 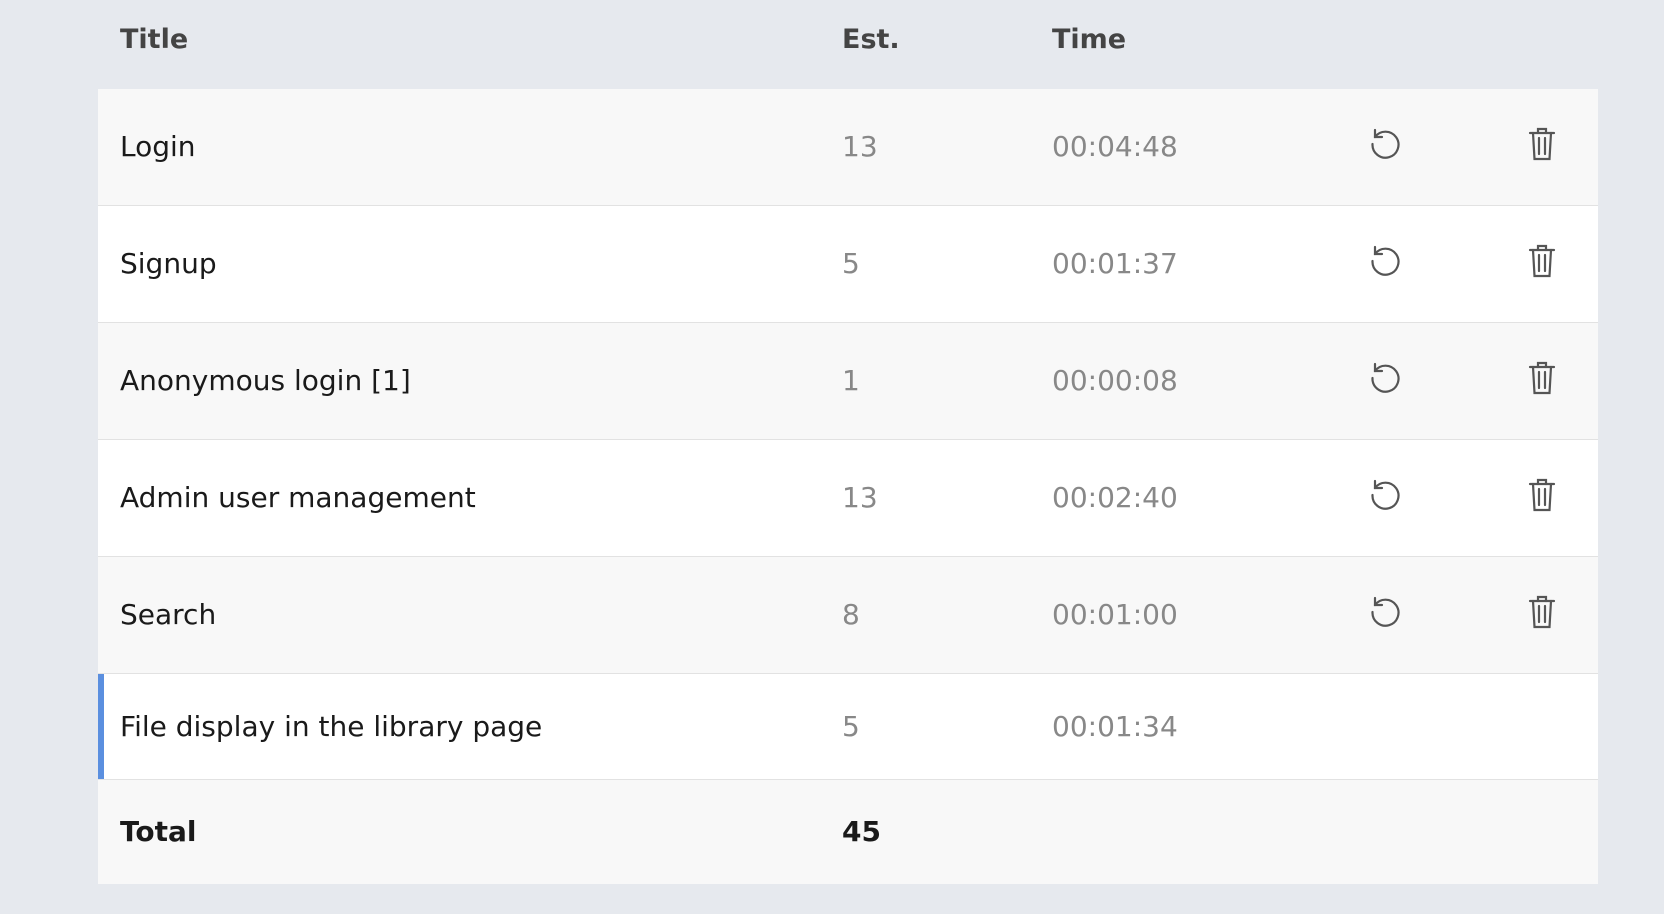 What do you see at coordinates (168, 614) in the screenshot?
I see `row-title: Search` at bounding box center [168, 614].